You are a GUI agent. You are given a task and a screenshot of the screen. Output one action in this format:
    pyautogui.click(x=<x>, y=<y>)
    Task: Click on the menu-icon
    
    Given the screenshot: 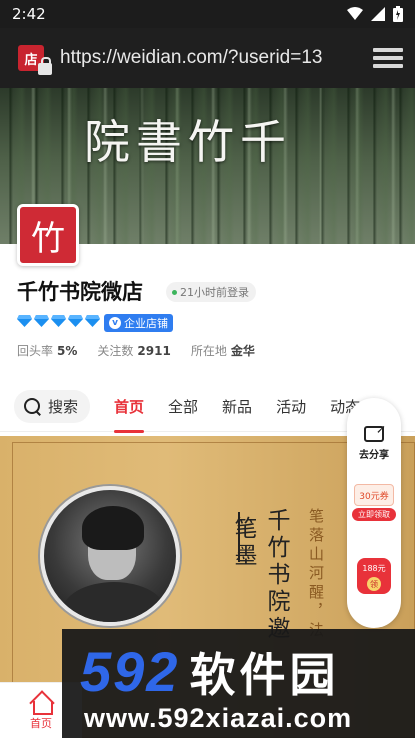 What is the action you would take?
    pyautogui.click(x=388, y=58)
    